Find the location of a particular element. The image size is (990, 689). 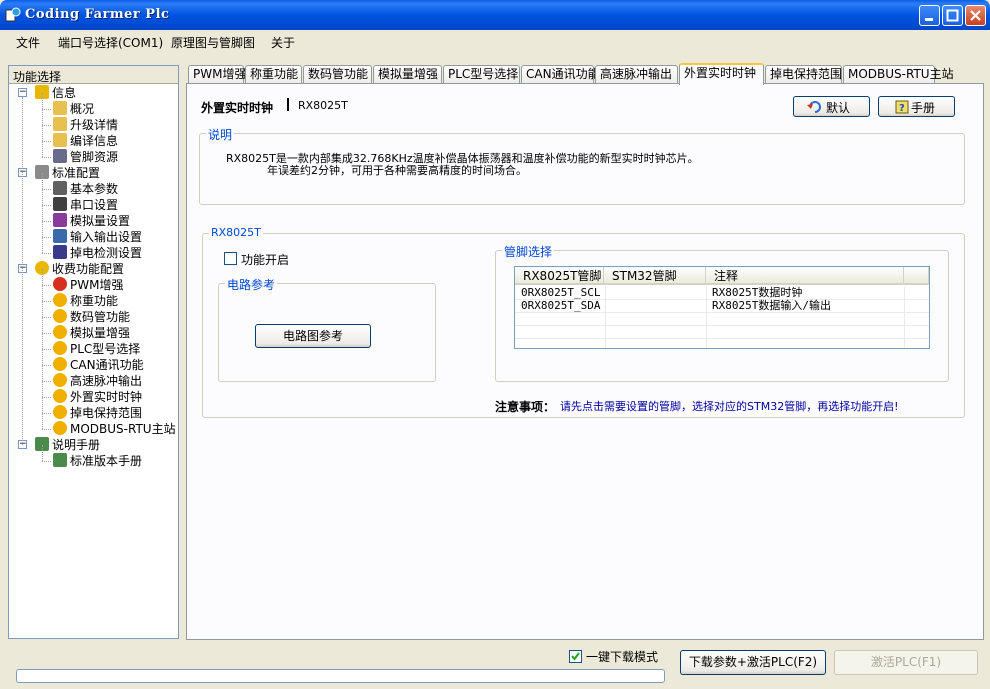

tree-item: 模拟量增强 is located at coordinates (91, 333).